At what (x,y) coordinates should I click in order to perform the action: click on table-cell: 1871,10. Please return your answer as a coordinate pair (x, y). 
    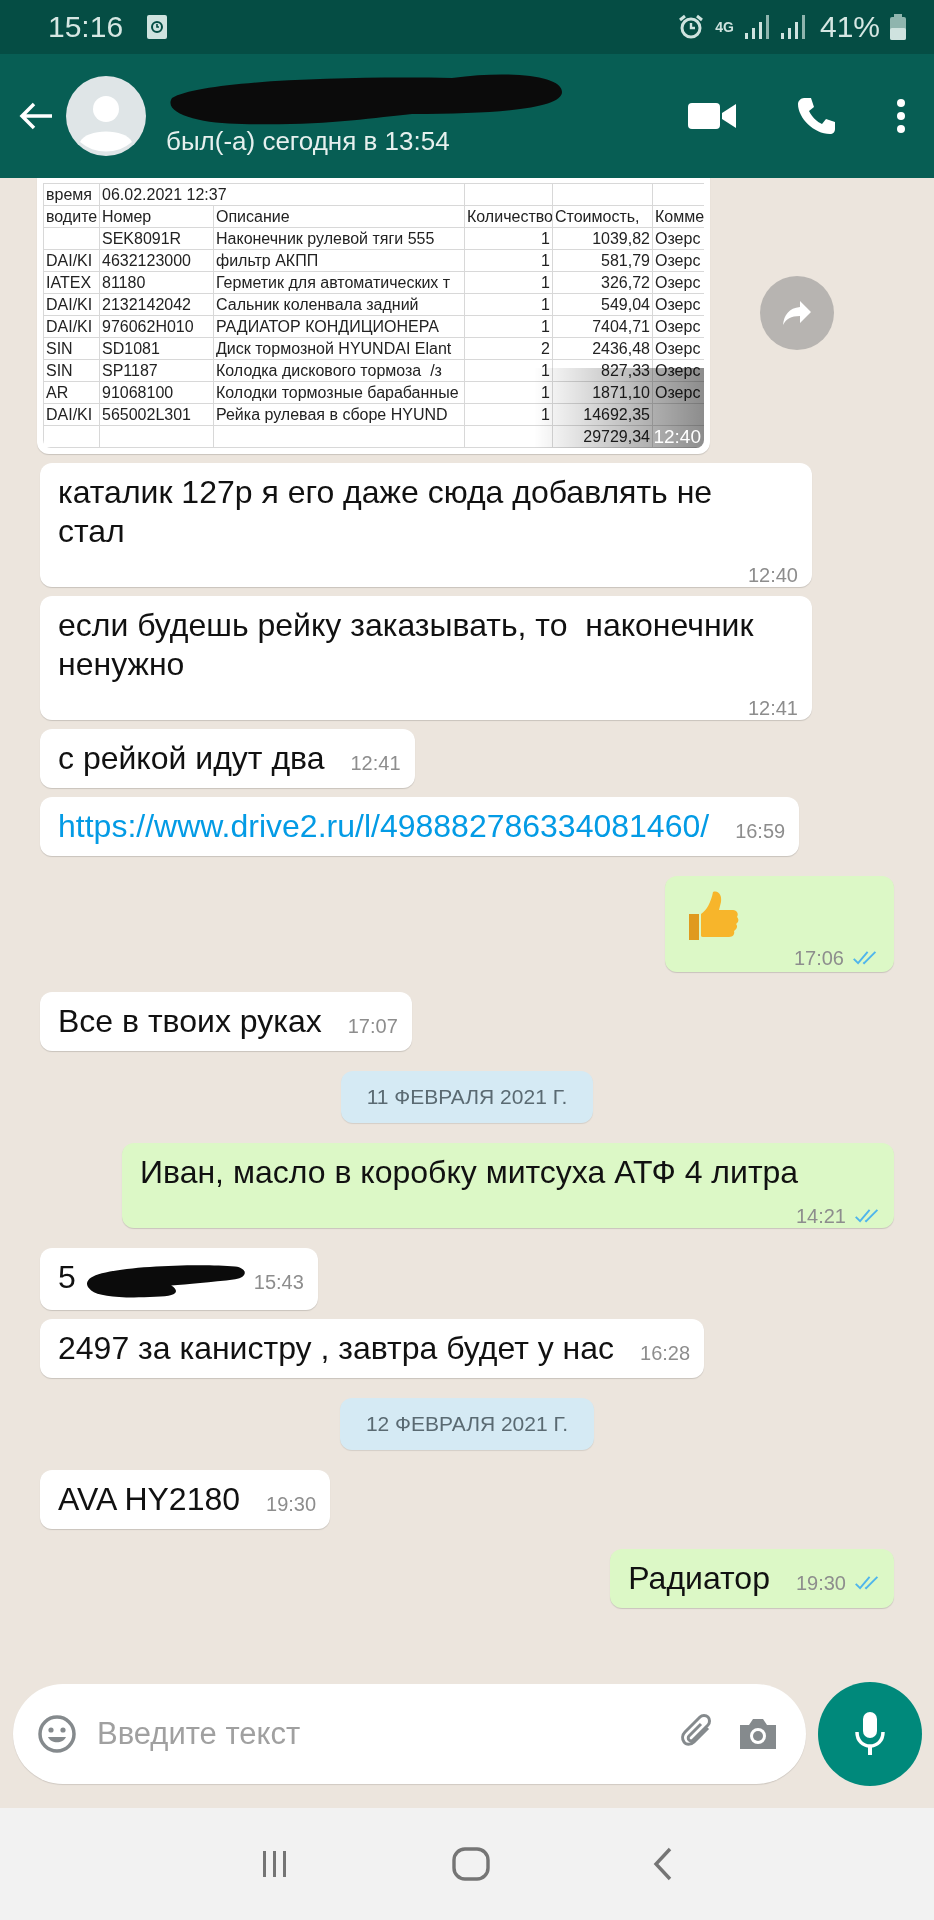
    Looking at the image, I should click on (621, 392).